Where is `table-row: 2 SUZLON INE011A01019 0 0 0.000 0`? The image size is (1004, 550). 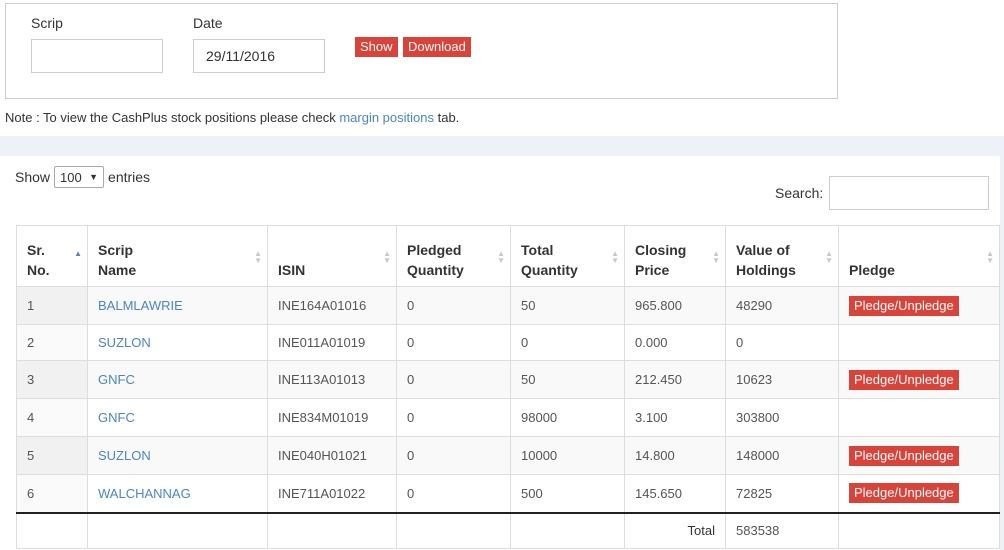
table-row: 2 SUZLON INE011A01019 0 0 0.000 0 is located at coordinates (508, 342).